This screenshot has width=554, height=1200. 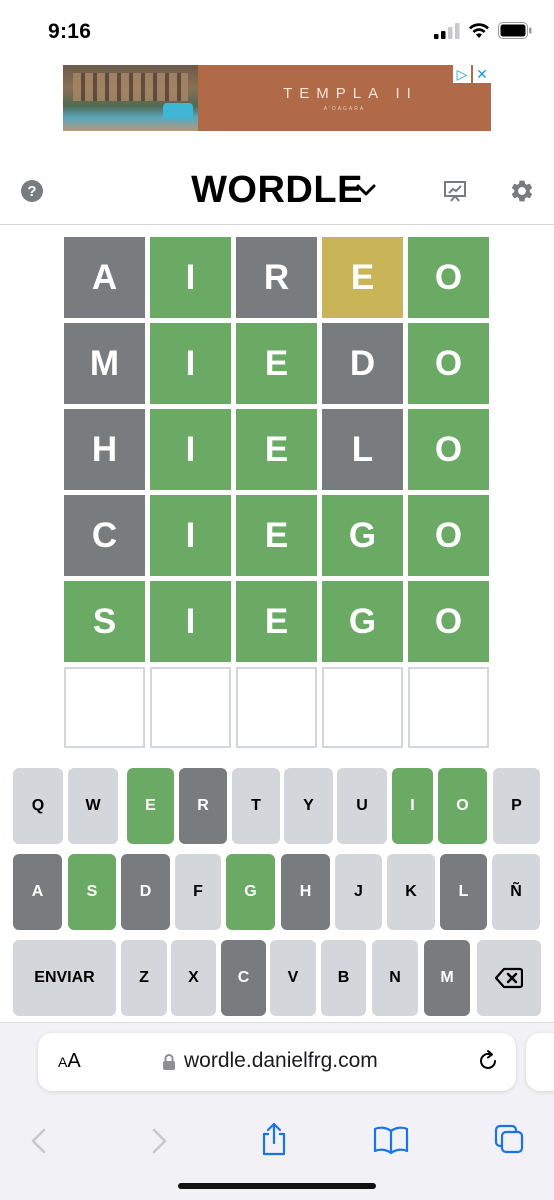 I want to click on key-y: Y, so click(x=308, y=806).